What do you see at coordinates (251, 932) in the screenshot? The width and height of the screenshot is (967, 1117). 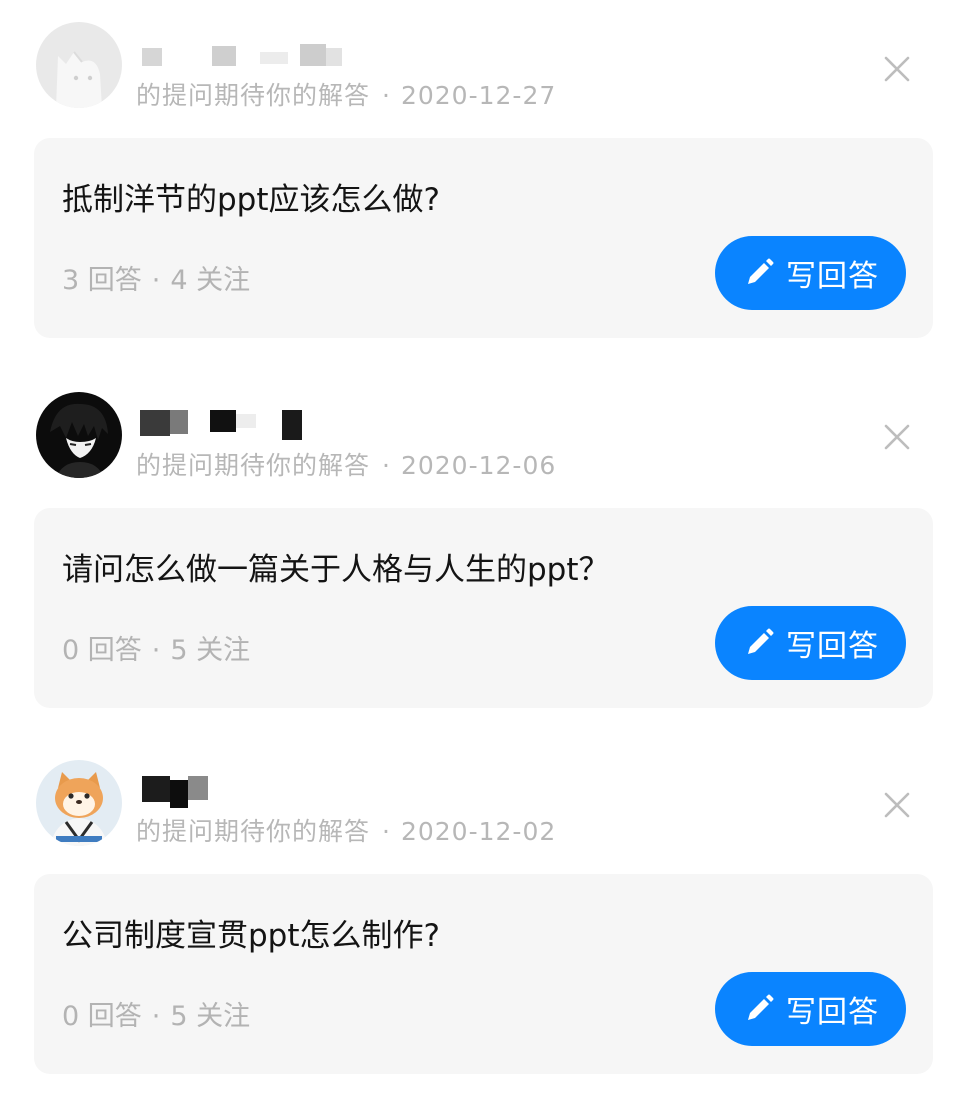 I see `question-title: 公司制度宣贯ppt怎么制作?` at bounding box center [251, 932].